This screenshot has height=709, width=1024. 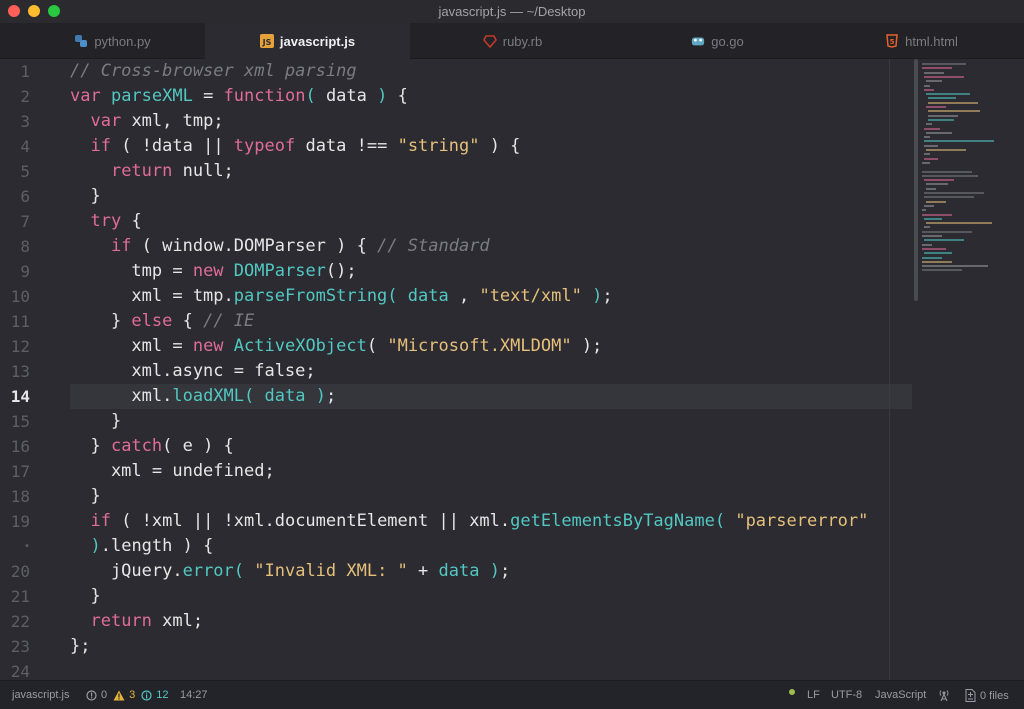 I want to click on teletype-button, so click(x=946, y=695).